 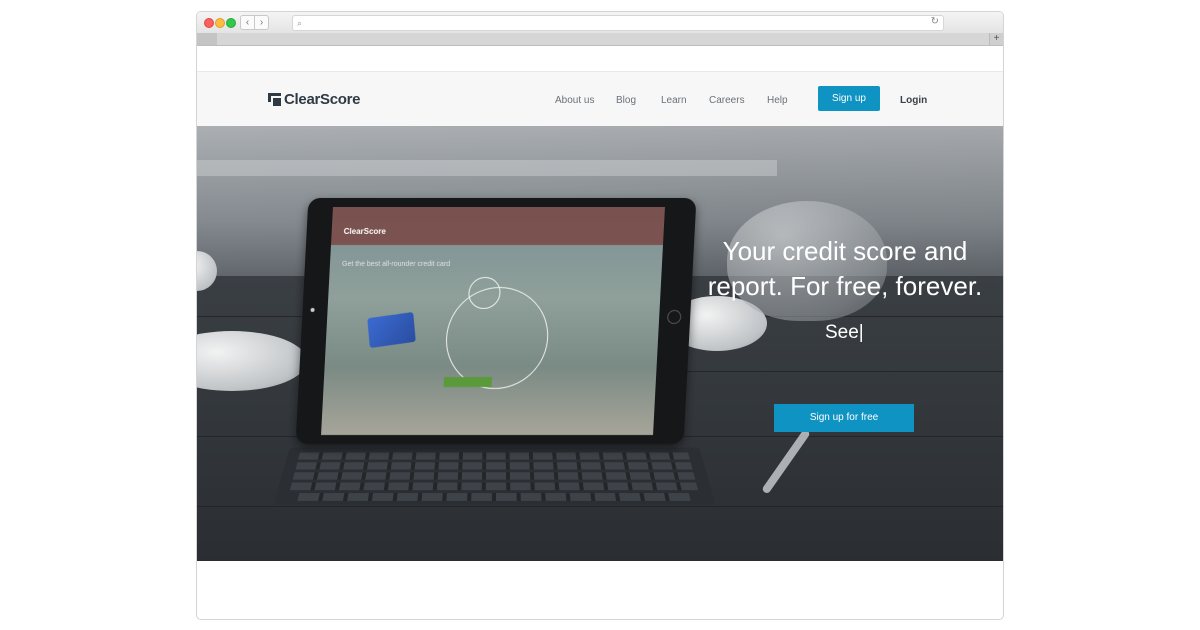 I want to click on nav-learn: Learn, so click(x=674, y=100).